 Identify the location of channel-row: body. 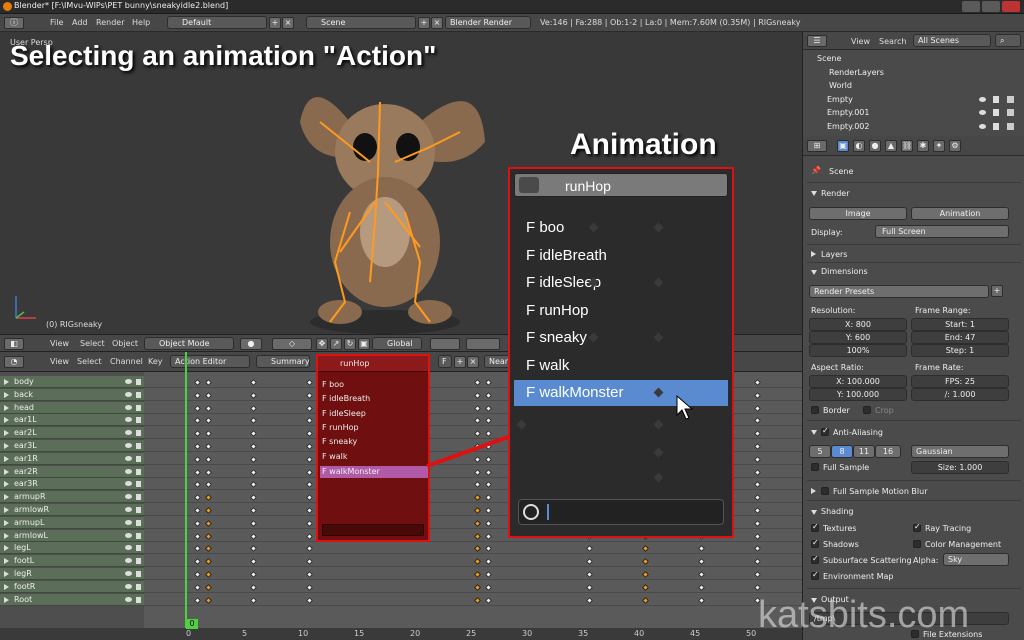
(72, 382).